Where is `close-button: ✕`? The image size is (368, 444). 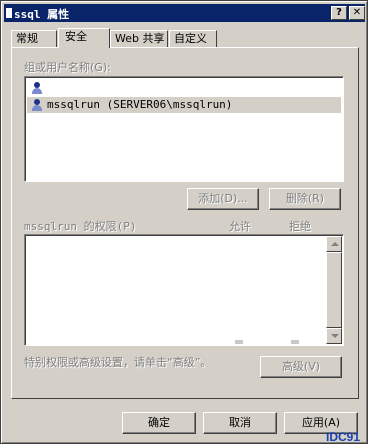
close-button: ✕ is located at coordinates (357, 13).